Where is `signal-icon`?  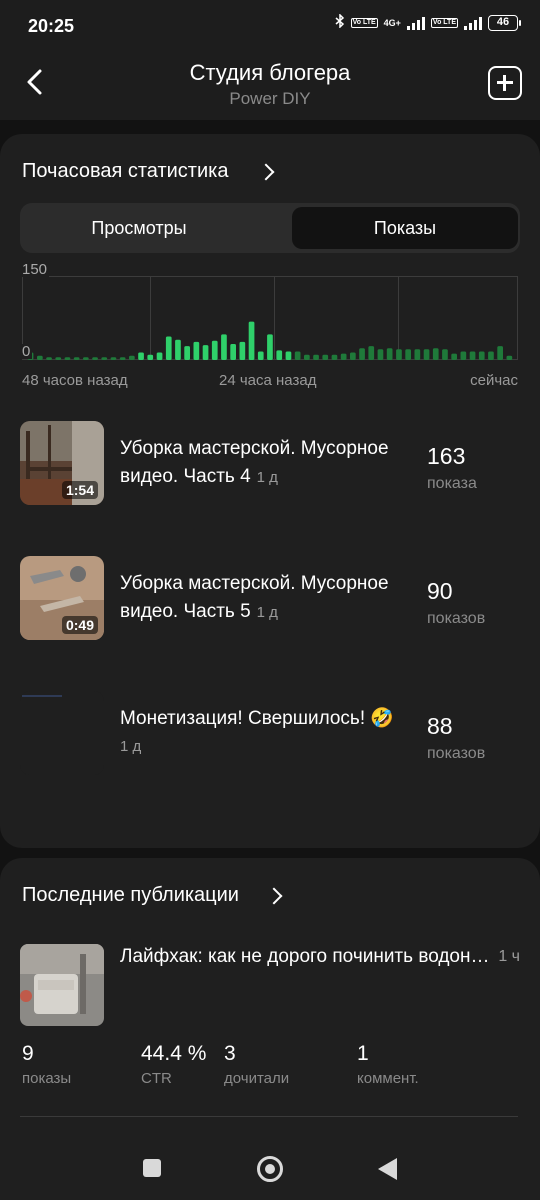
signal-icon is located at coordinates (415, 23).